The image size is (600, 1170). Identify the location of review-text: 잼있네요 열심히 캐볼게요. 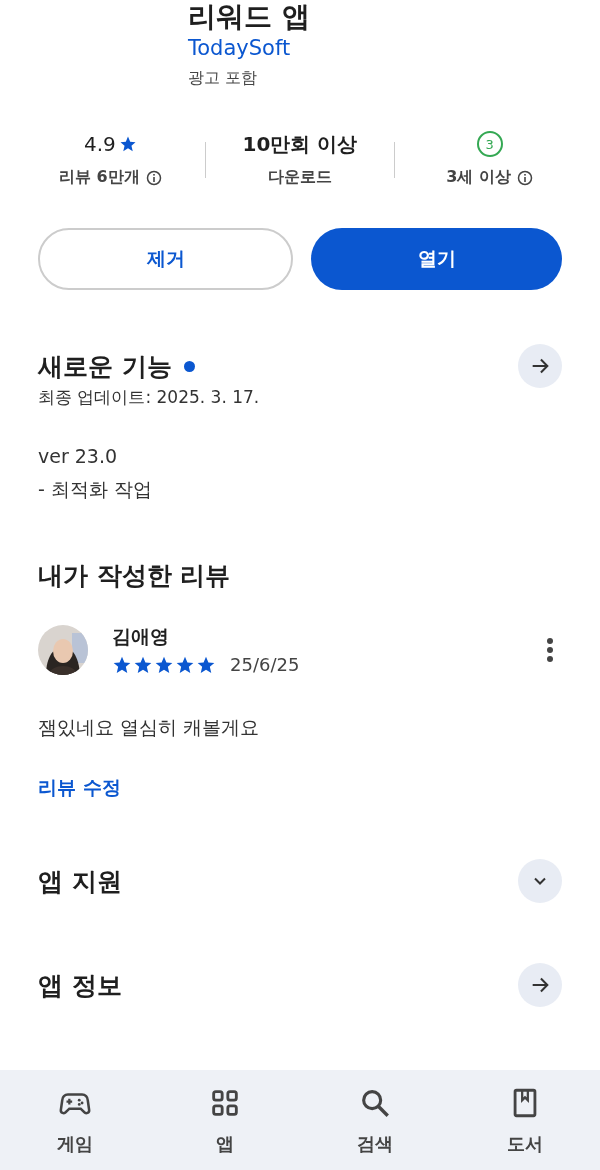
(149, 727).